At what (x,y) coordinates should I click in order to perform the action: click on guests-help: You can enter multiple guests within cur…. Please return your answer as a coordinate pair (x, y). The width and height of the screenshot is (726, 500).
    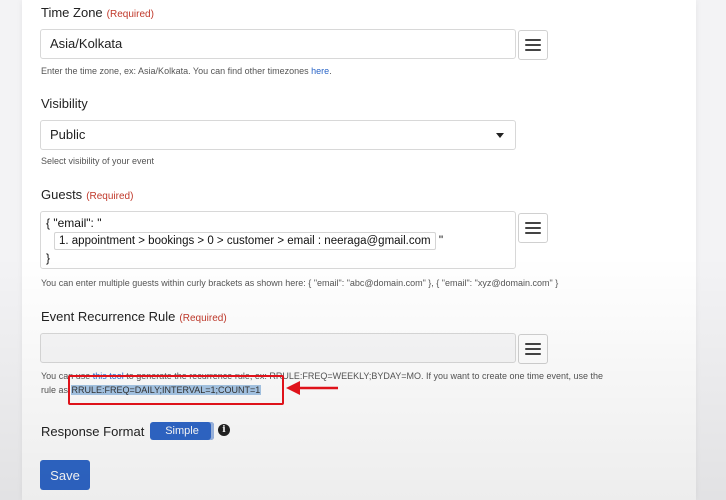
    Looking at the image, I should click on (300, 283).